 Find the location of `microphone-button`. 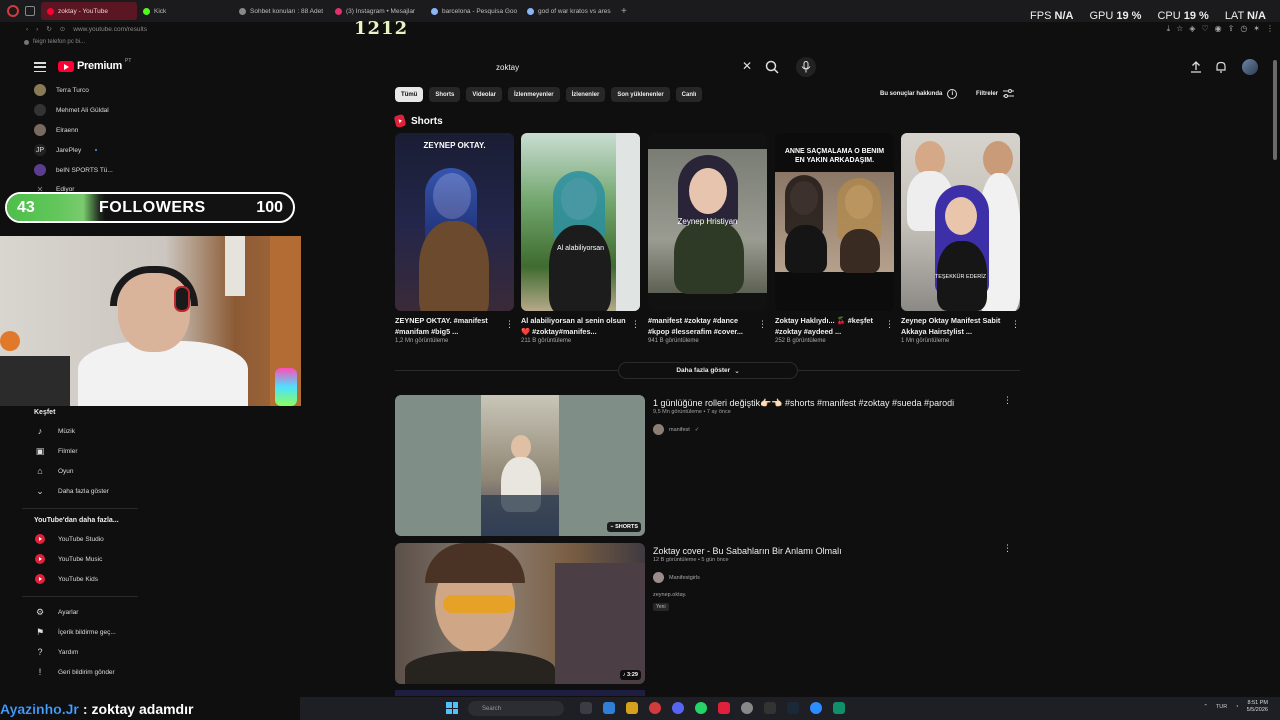

microphone-button is located at coordinates (806, 67).